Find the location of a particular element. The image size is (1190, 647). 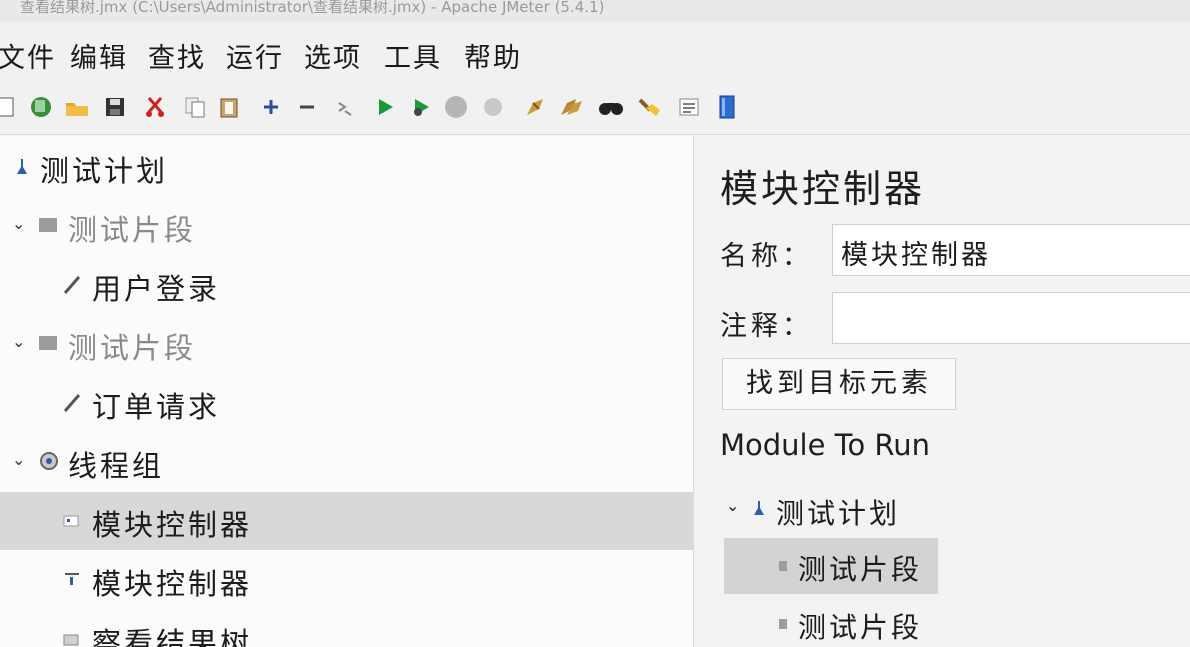

menu-edit: 编辑 is located at coordinates (99, 55).